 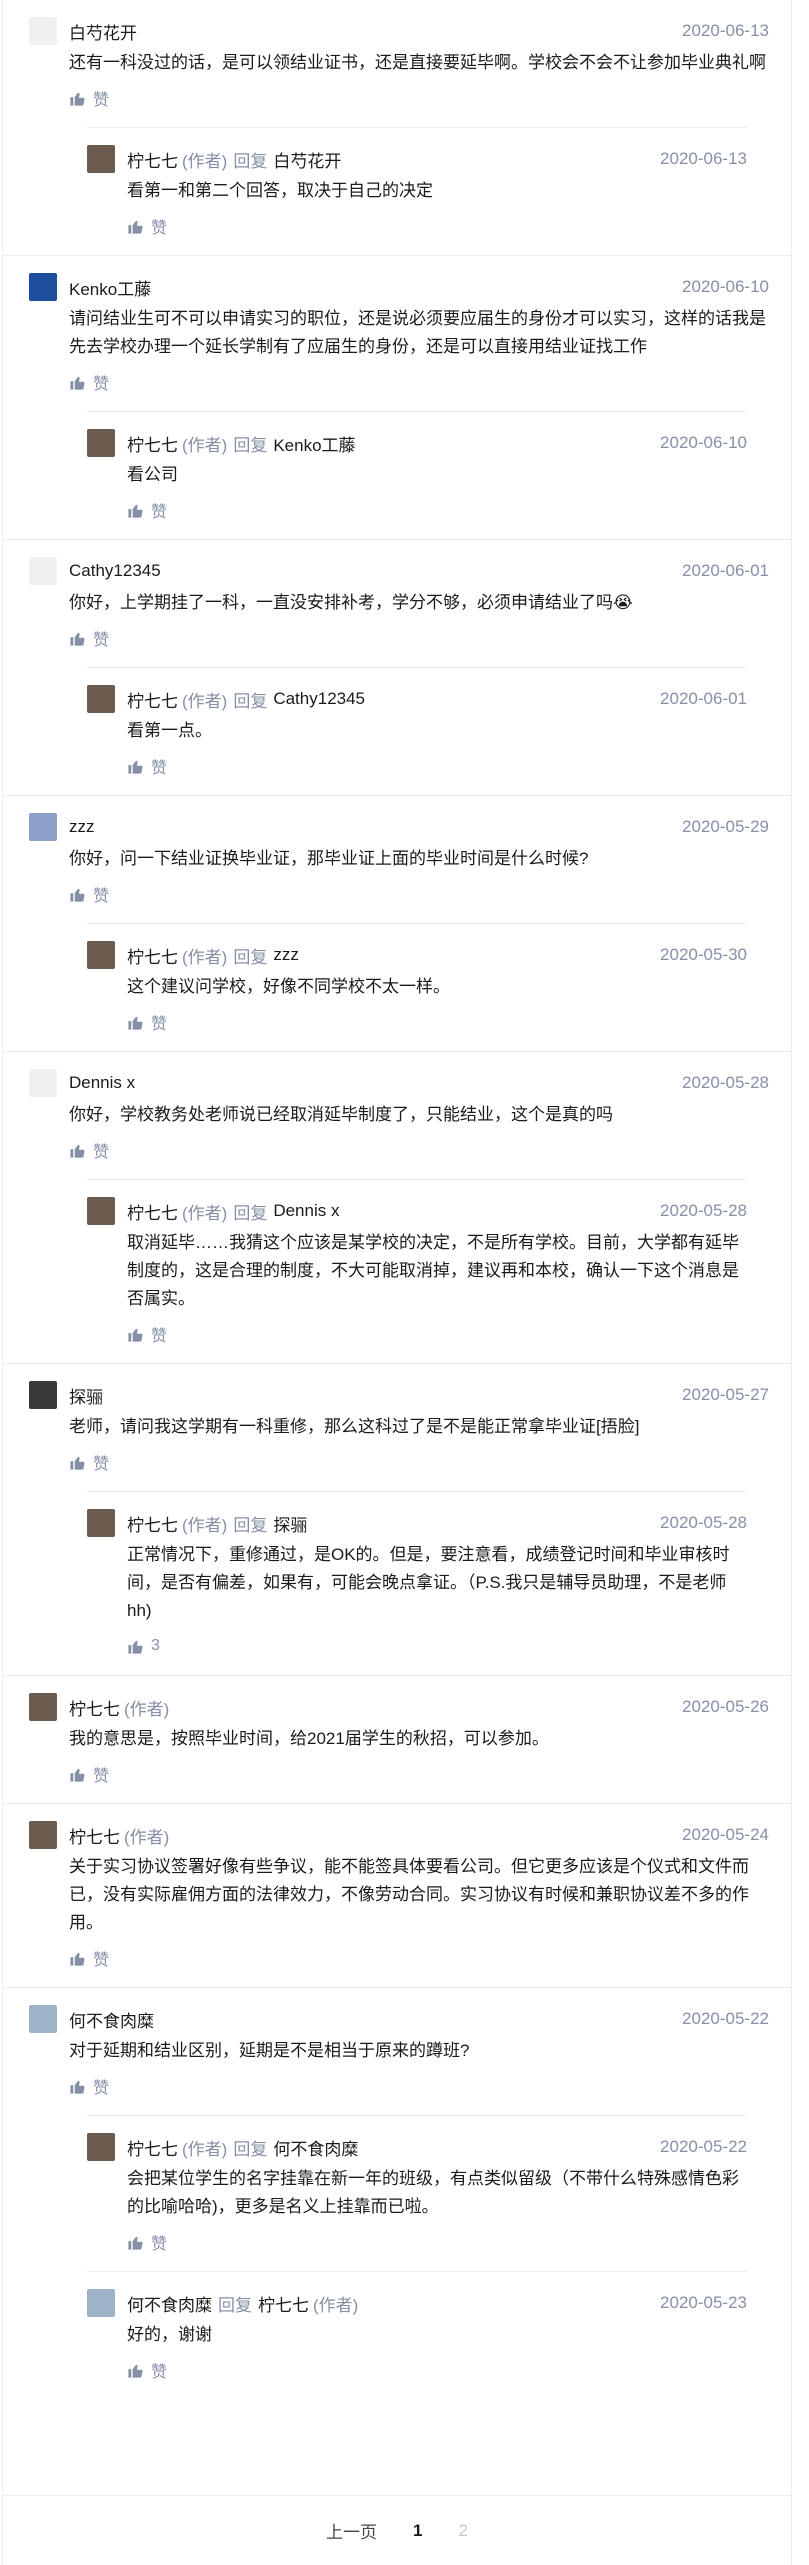 What do you see at coordinates (110, 287) in the screenshot?
I see `commenter-name: Kenko工藤` at bounding box center [110, 287].